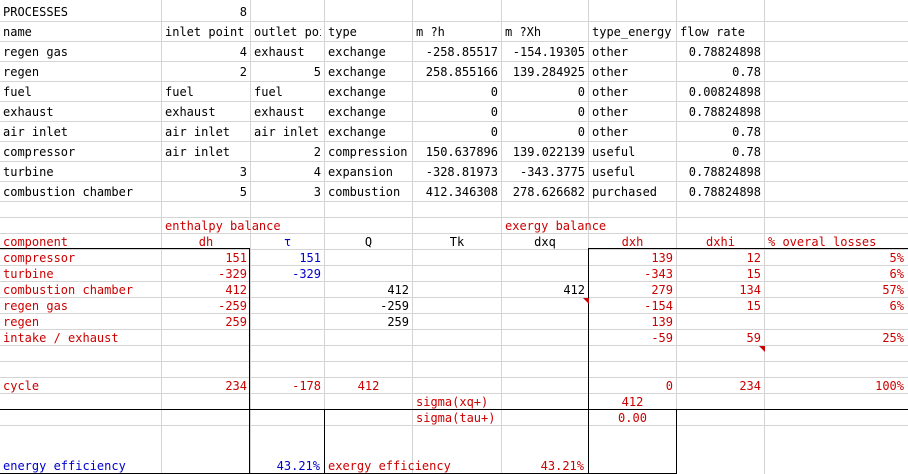  I want to click on balance-loss: 5%, so click(836, 258).